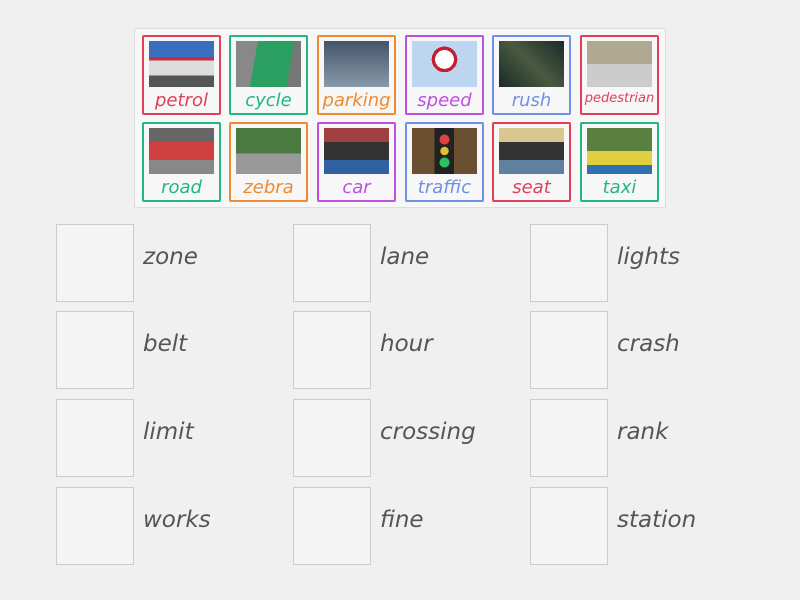  Describe the element at coordinates (268, 64) in the screenshot. I see `cycle-lane-image` at that location.